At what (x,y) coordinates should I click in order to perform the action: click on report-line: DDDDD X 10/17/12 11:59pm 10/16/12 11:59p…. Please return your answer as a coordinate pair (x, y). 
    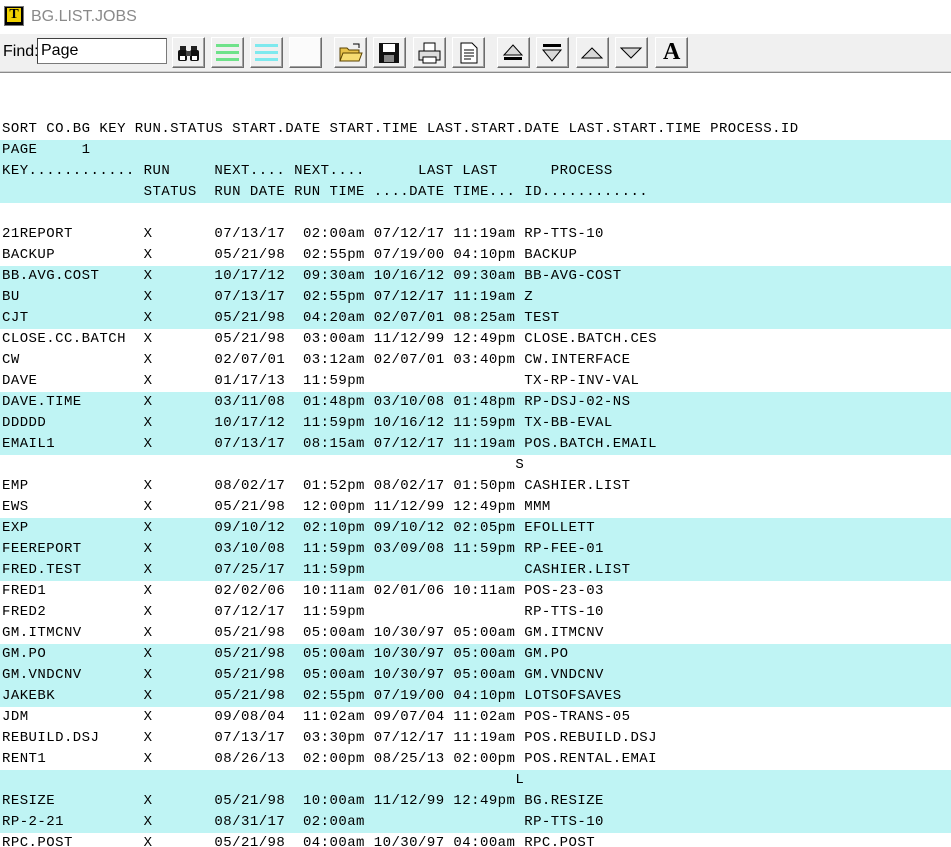
    Looking at the image, I should click on (307, 423).